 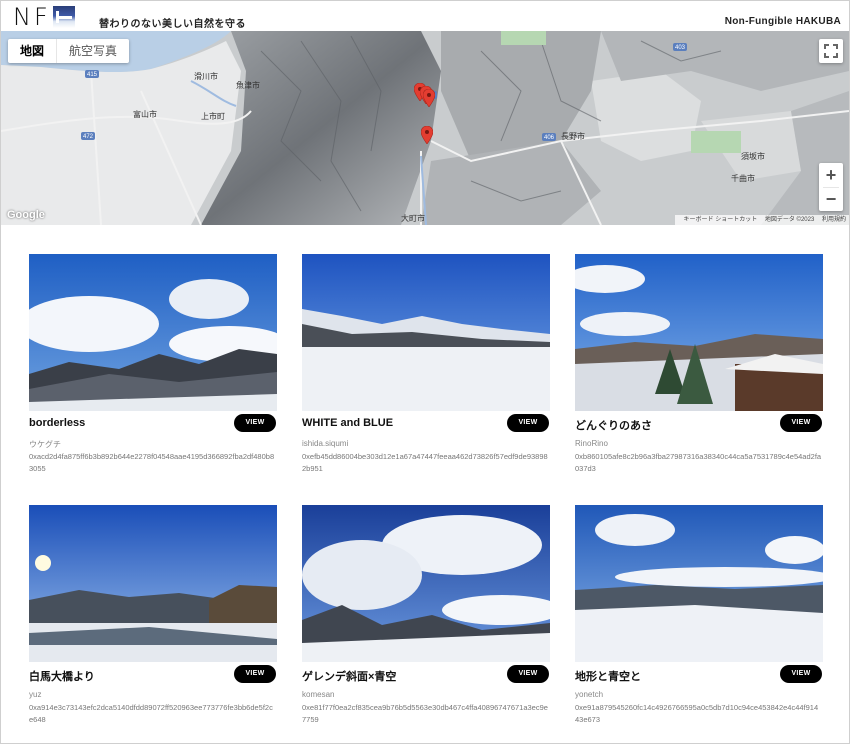 I want to click on map-label-uozu: 魚津市, so click(x=248, y=85).